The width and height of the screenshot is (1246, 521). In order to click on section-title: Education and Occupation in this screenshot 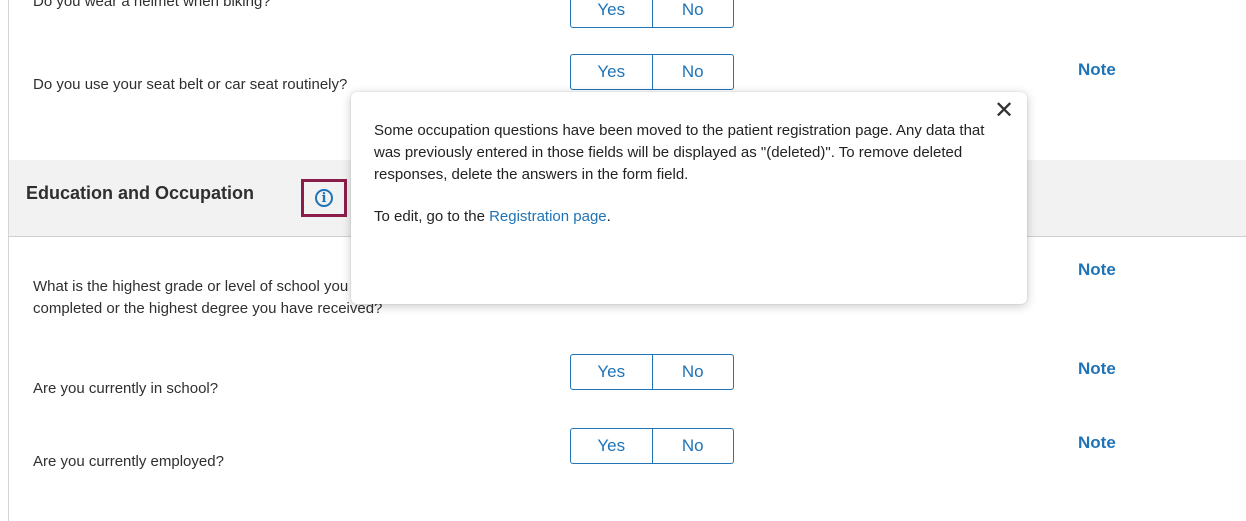, I will do `click(140, 193)`.